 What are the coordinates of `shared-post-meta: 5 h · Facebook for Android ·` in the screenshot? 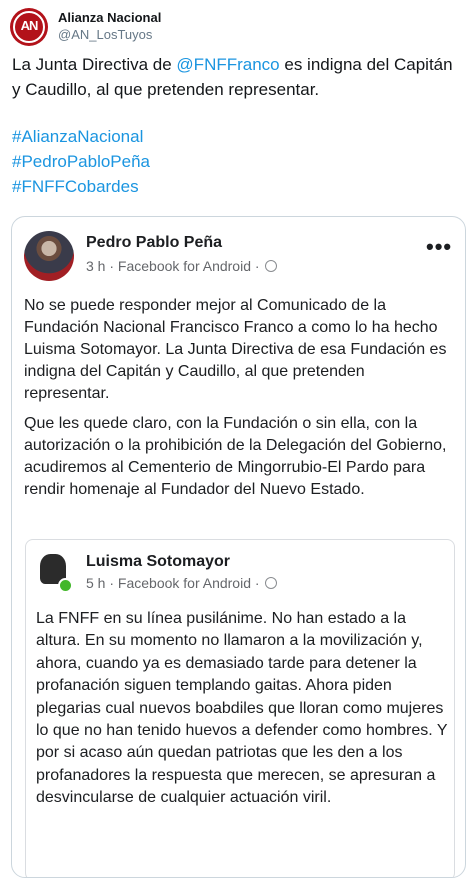 It's located at (182, 583).